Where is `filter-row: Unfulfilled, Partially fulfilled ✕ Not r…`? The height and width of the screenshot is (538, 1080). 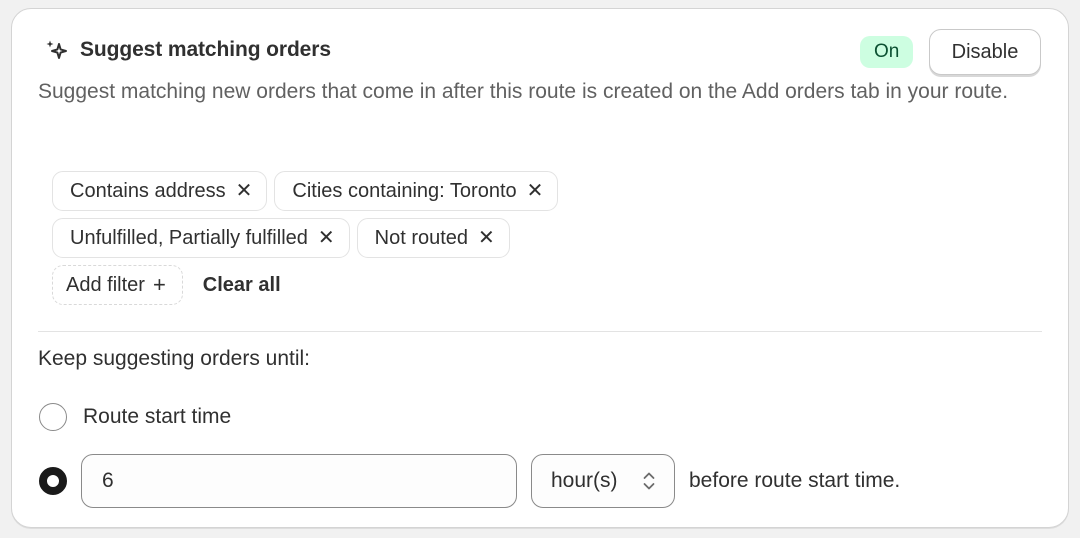 filter-row: Unfulfilled, Partially fulfilled ✕ Not r… is located at coordinates (502, 238).